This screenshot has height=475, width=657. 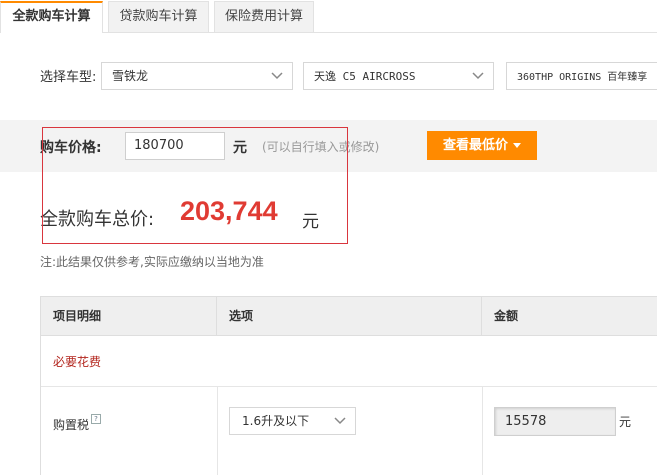 I want to click on tab-full-payment: 全款购车计算, so click(x=51, y=17).